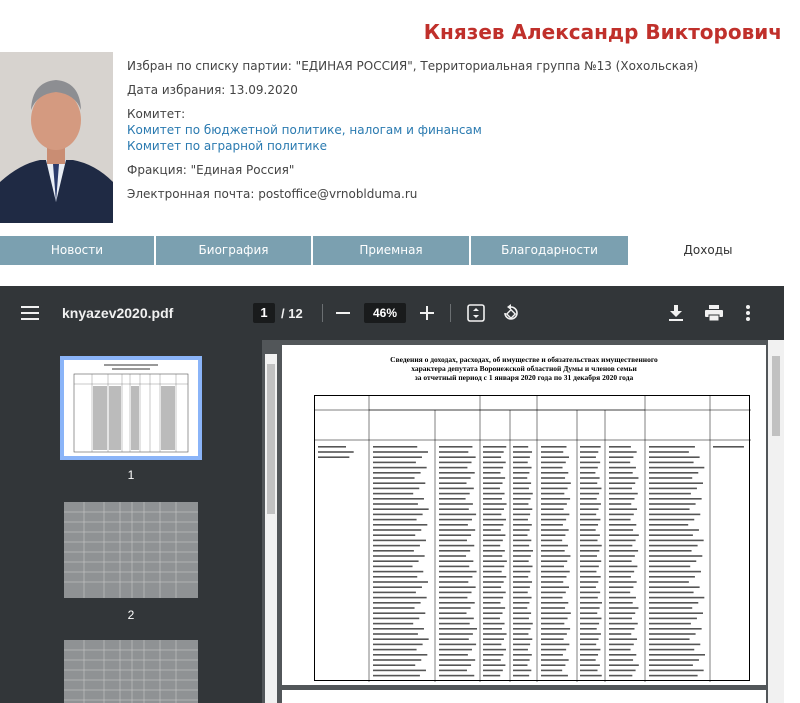 This screenshot has height=703, width=800. I want to click on print-icon, so click(714, 313).